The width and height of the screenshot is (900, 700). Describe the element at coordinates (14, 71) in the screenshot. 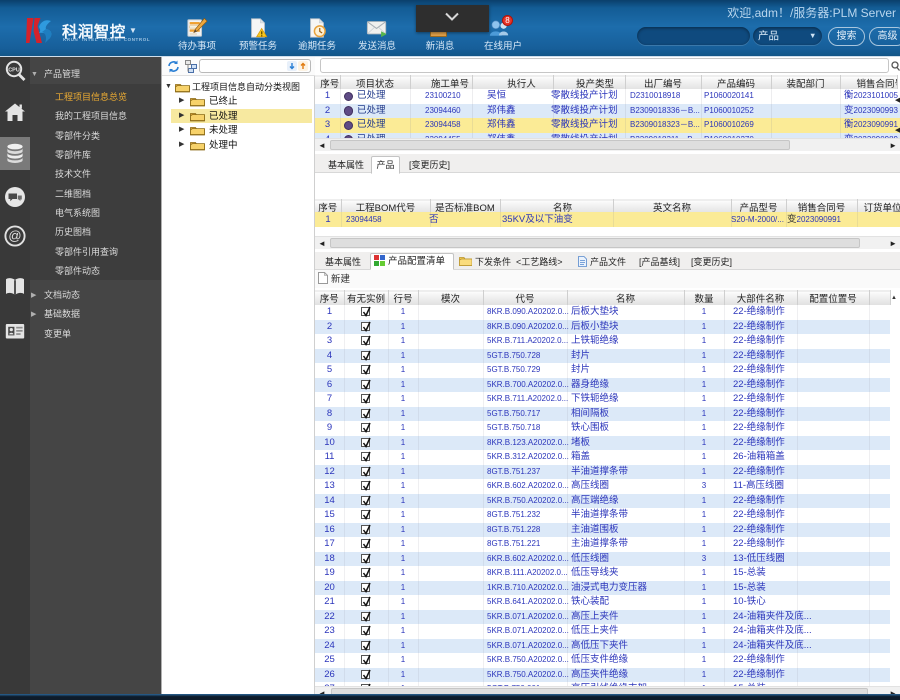

I see `svg-text: CPU` at that location.